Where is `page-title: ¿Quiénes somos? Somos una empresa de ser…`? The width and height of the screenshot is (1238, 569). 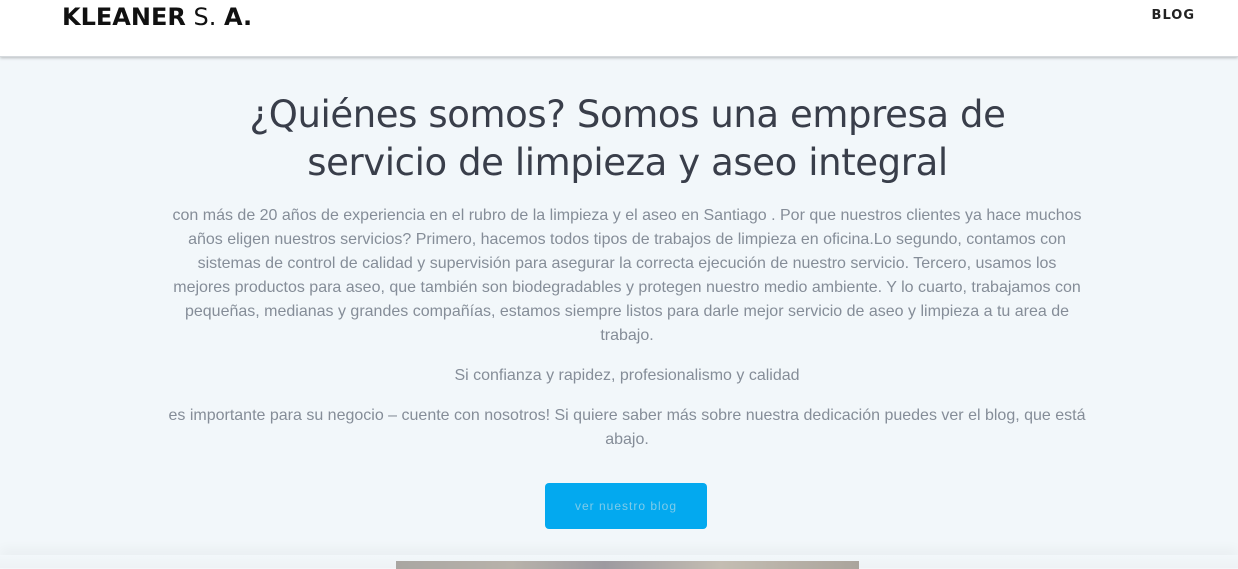 page-title: ¿Quiénes somos? Somos una empresa de ser… is located at coordinates (627, 138).